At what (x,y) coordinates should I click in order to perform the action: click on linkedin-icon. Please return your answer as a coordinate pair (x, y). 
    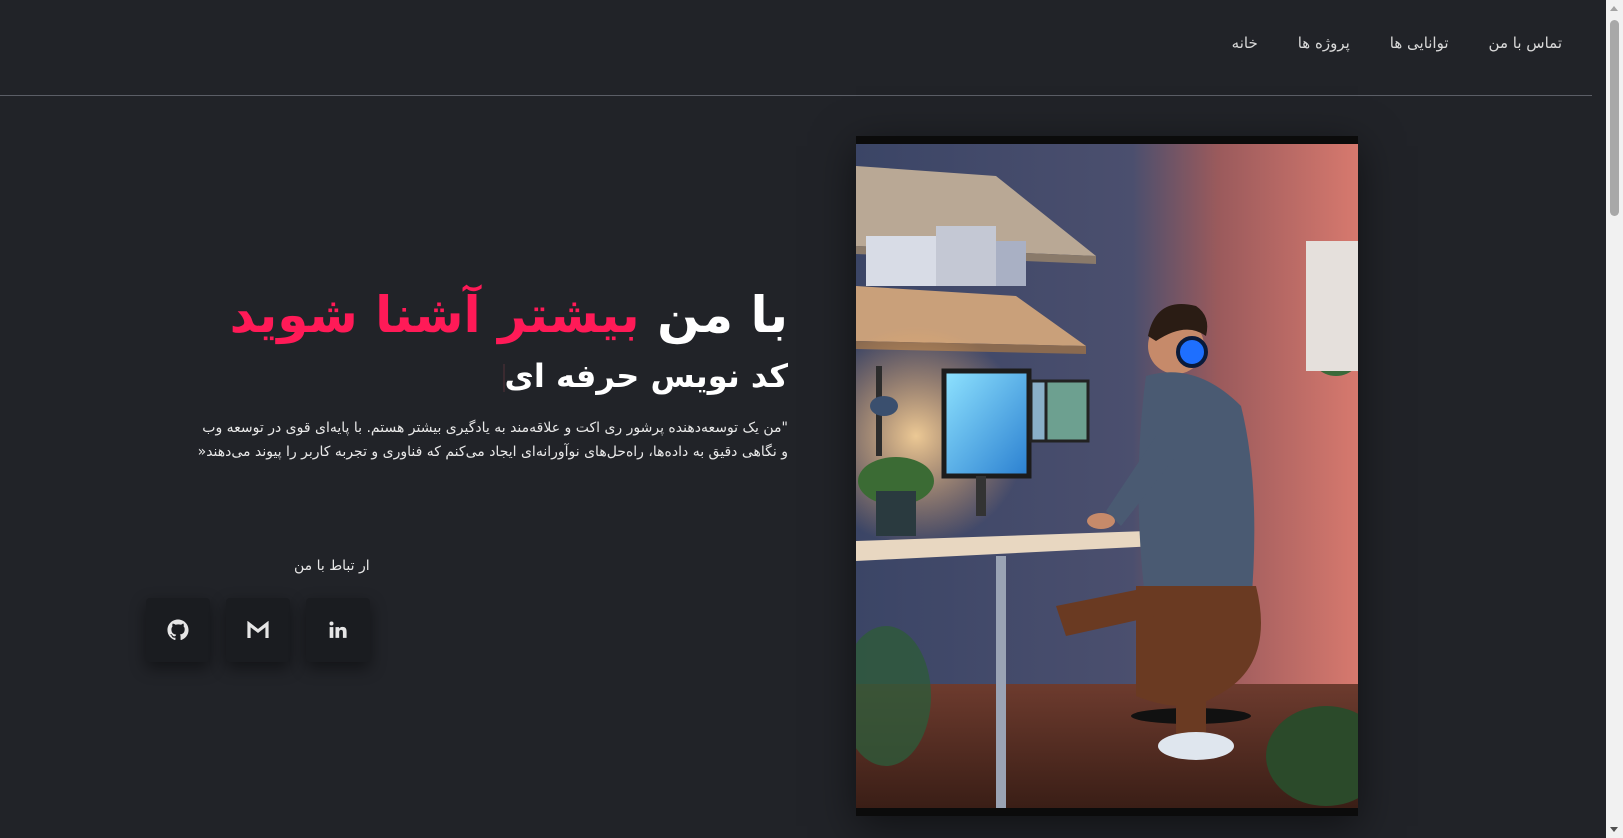
    Looking at the image, I should click on (338, 630).